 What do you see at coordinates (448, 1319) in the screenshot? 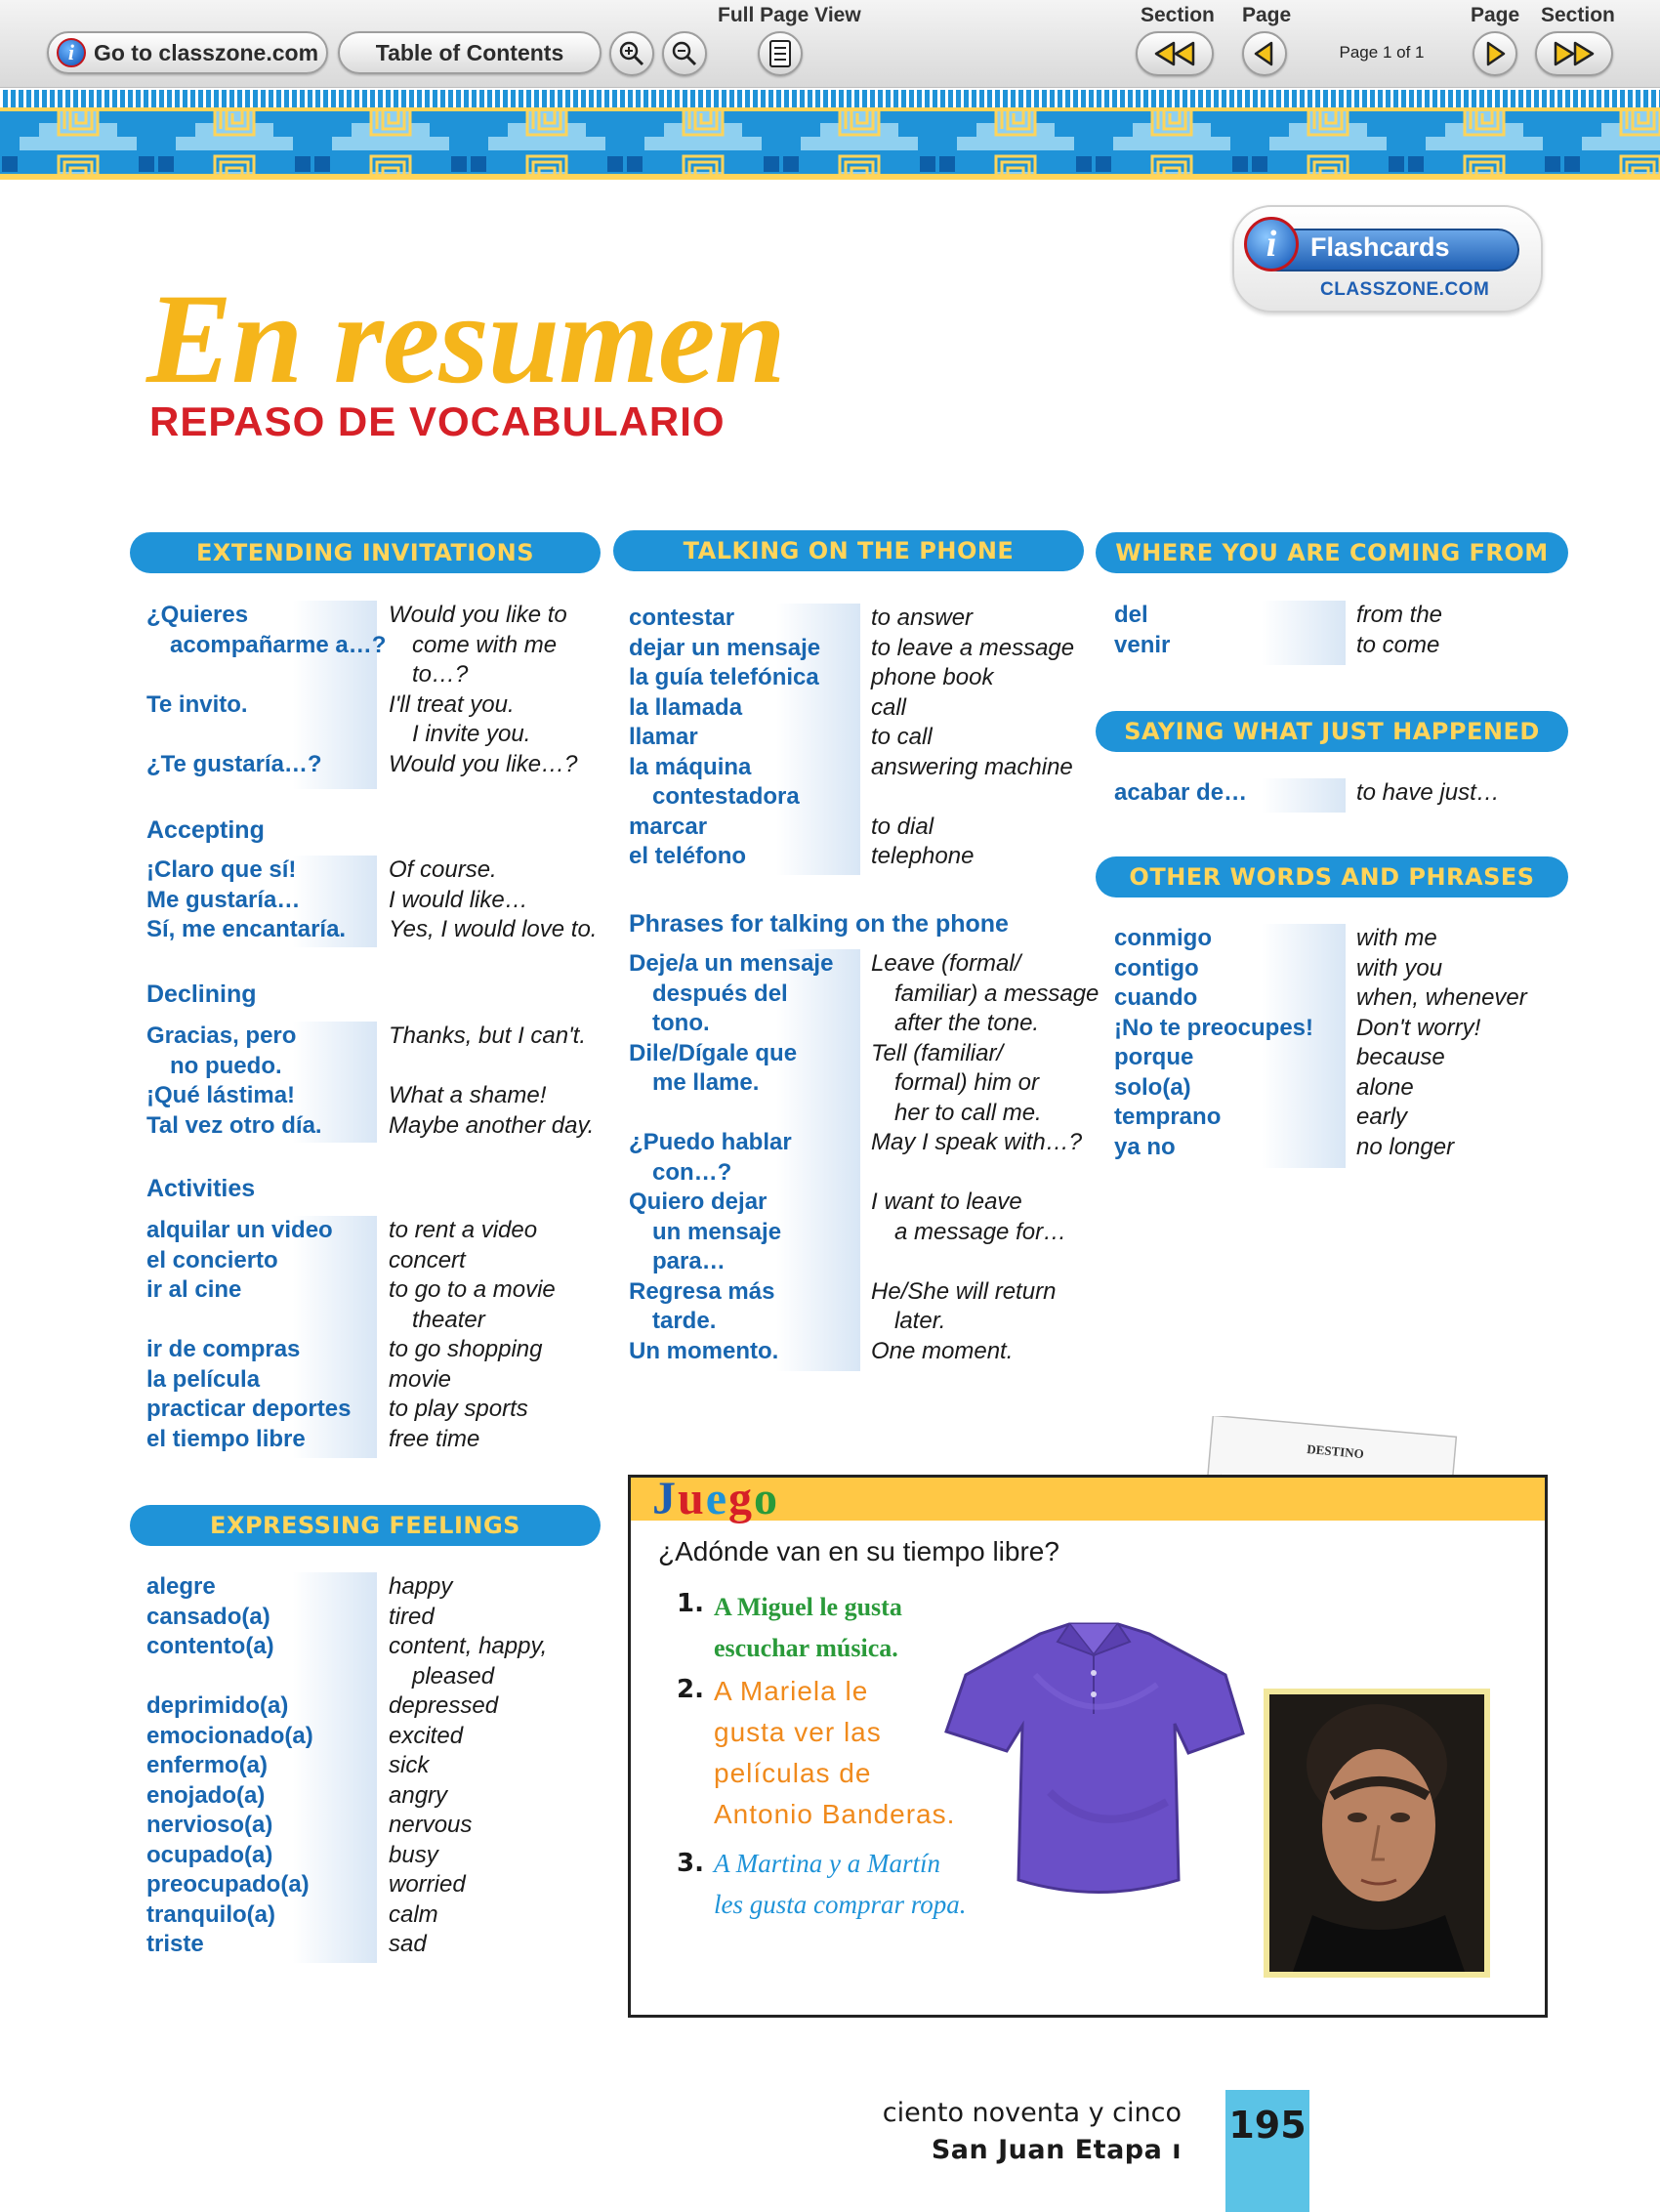
I see `english-translation: theater` at bounding box center [448, 1319].